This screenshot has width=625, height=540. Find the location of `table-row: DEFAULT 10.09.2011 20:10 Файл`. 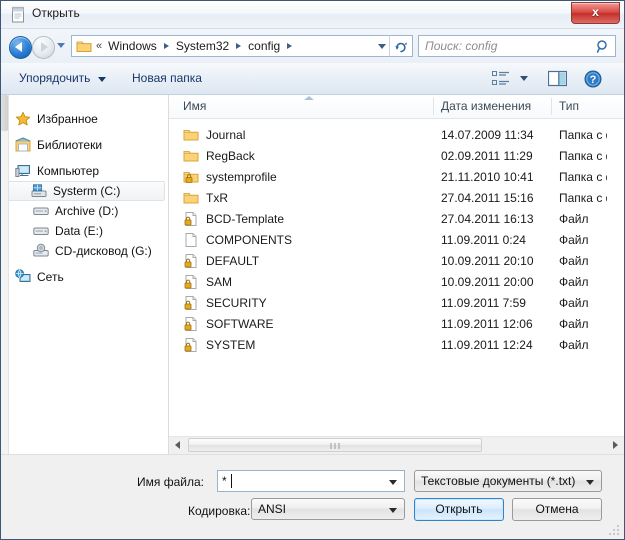

table-row: DEFAULT 10.09.2011 20:10 Файл is located at coordinates (396, 260).